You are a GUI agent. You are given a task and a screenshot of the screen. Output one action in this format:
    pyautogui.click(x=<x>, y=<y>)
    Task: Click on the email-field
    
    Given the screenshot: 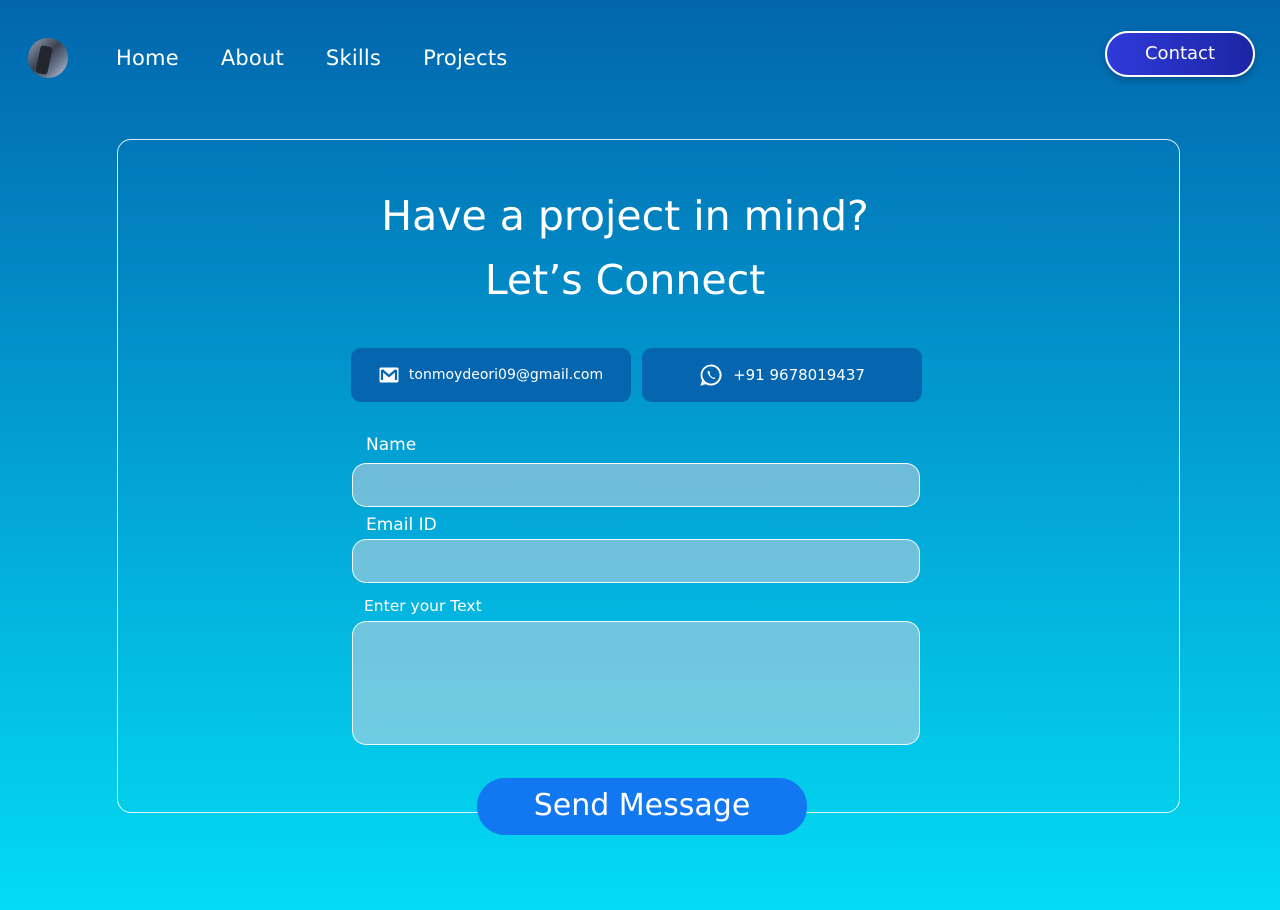 What is the action you would take?
    pyautogui.click(x=636, y=561)
    